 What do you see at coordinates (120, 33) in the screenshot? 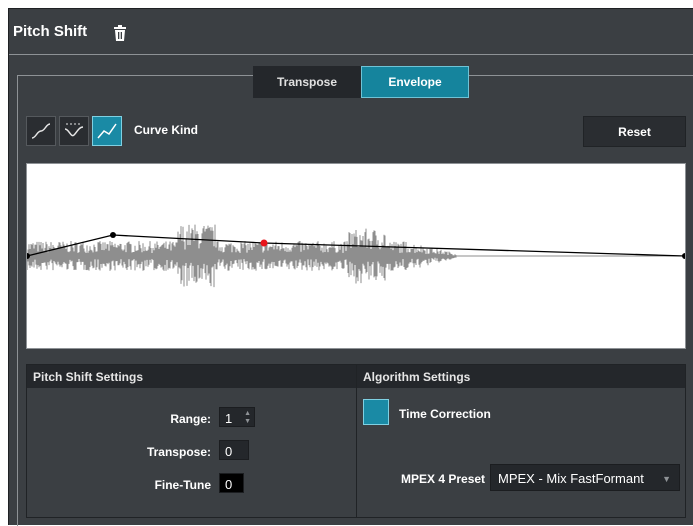
I see `trash-icon` at bounding box center [120, 33].